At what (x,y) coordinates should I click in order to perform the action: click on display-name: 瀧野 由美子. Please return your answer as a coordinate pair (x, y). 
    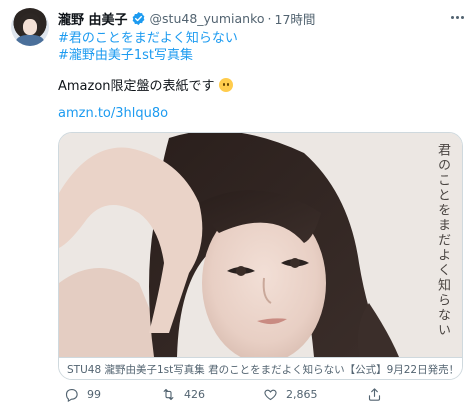
    Looking at the image, I should click on (93, 18).